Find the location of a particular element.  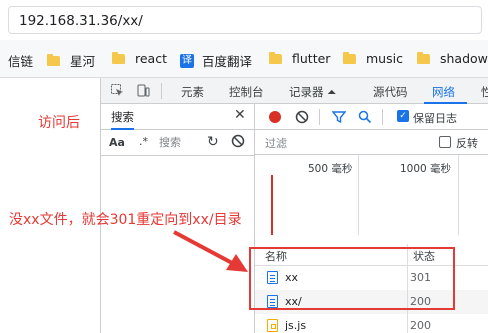

bookmark-label: react is located at coordinates (151, 58).